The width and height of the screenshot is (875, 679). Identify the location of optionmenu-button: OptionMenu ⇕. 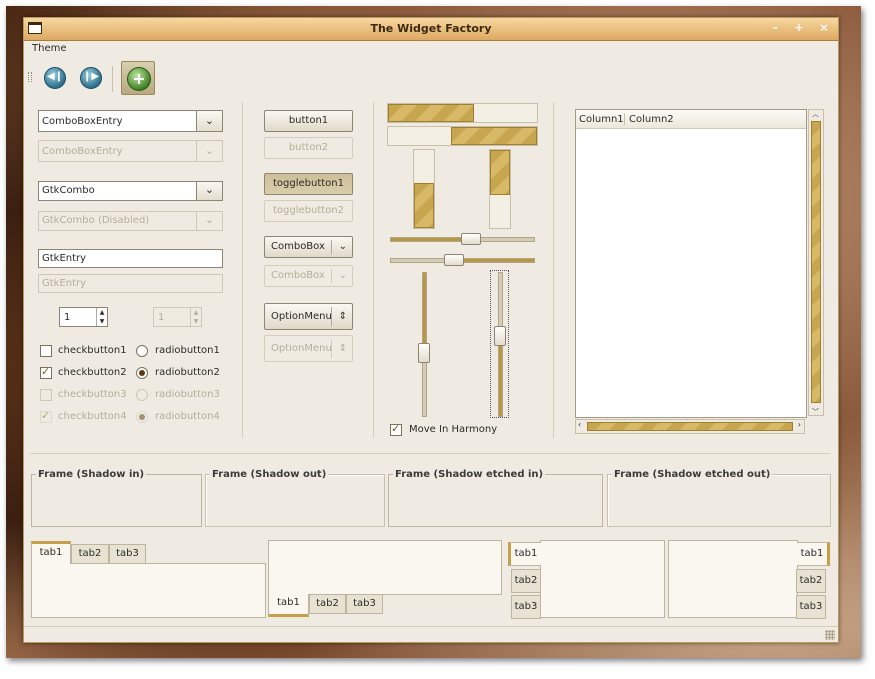
(308, 316).